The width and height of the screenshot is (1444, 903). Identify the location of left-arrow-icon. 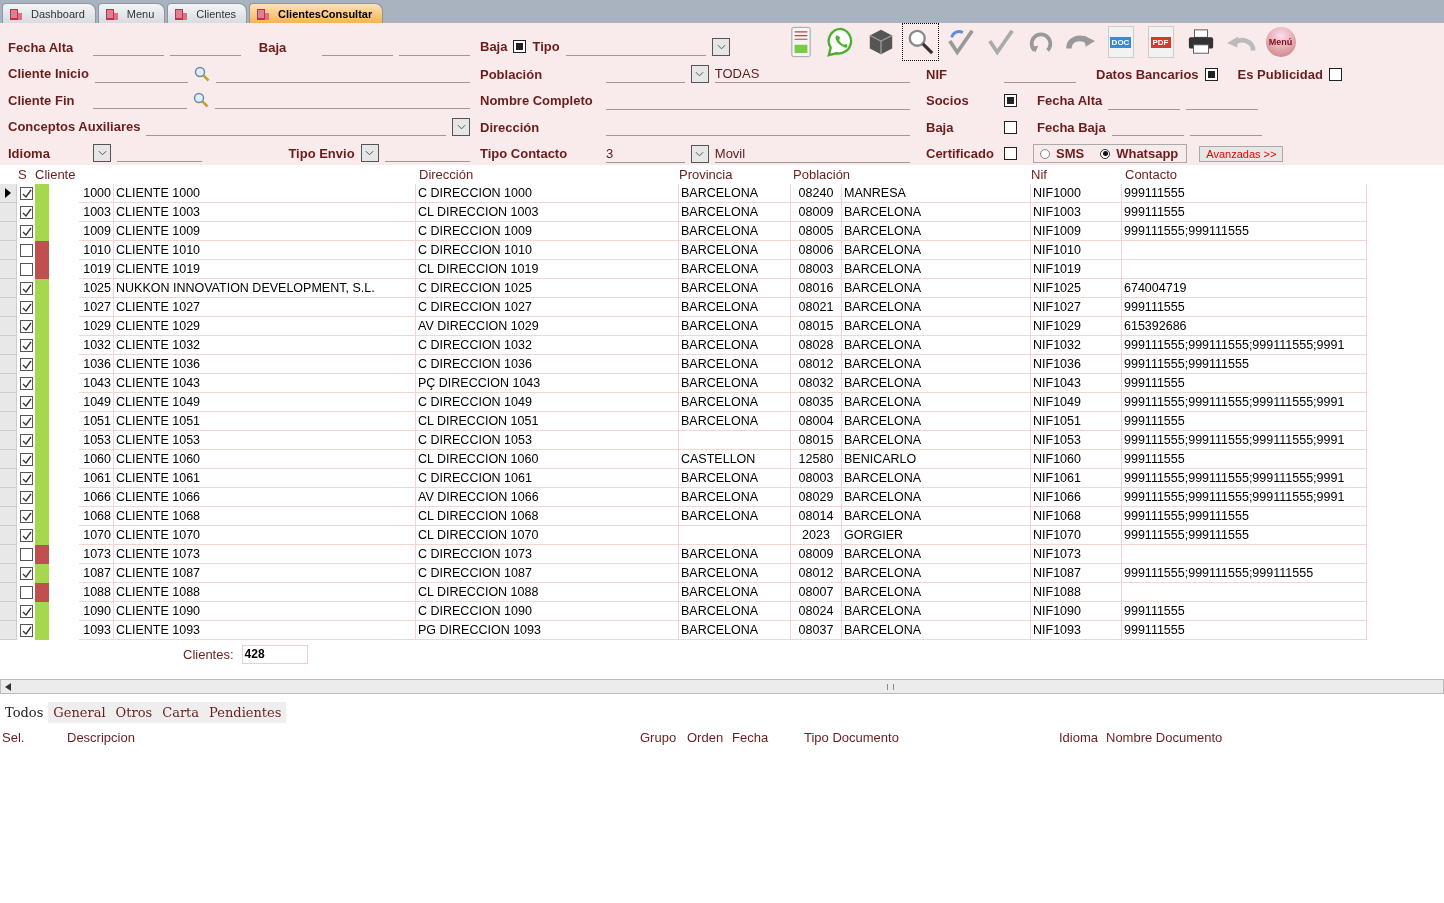
(8, 686).